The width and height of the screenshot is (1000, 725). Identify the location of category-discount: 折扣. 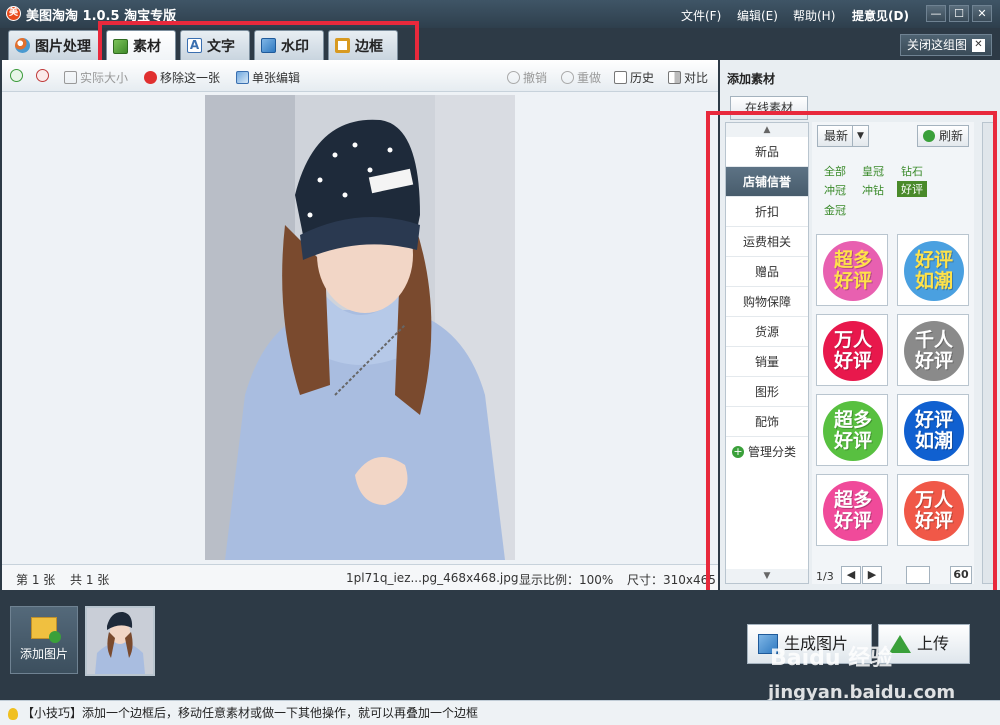
(767, 212).